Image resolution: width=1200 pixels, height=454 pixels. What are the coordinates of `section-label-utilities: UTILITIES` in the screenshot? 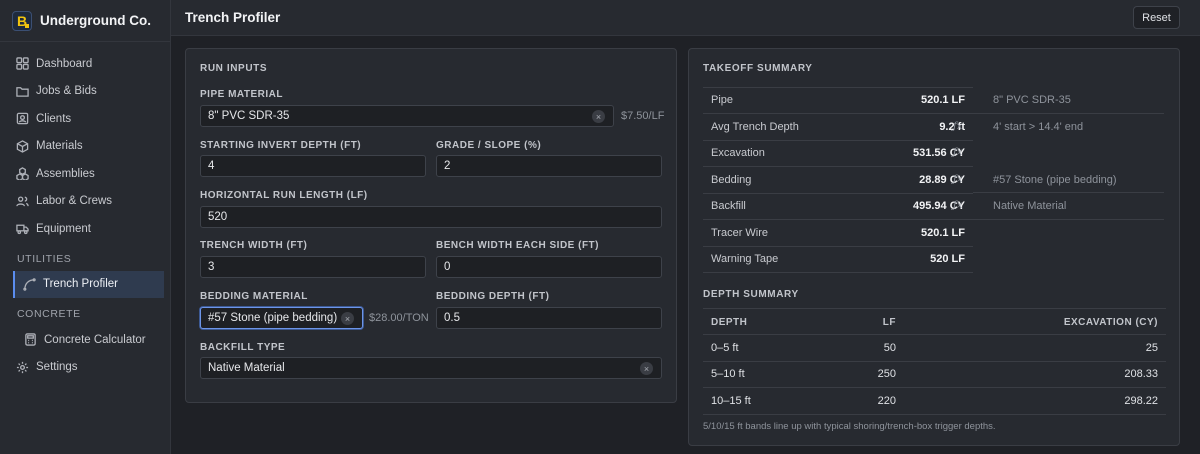 It's located at (44, 258).